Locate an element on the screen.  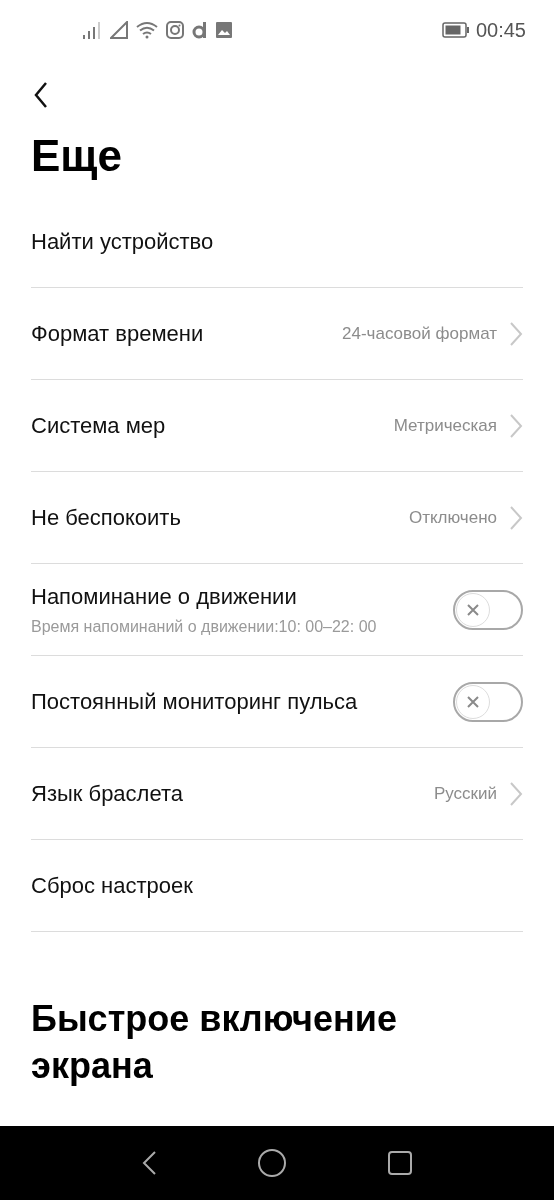
status-time: 00:45 is located at coordinates (500, 30).